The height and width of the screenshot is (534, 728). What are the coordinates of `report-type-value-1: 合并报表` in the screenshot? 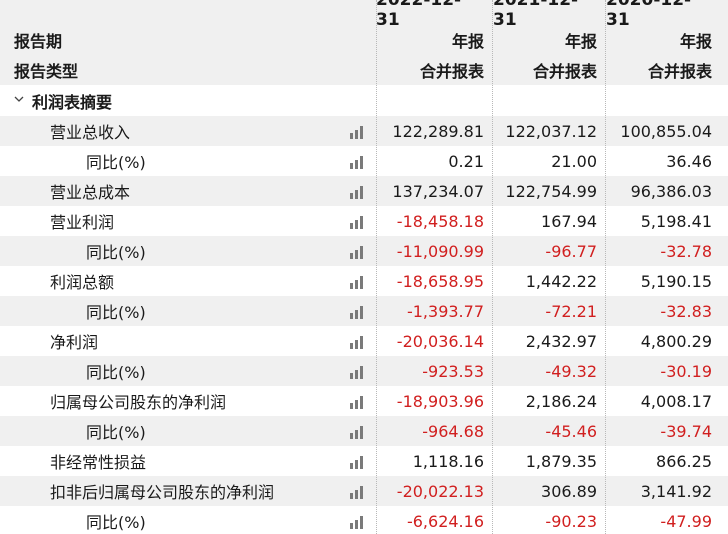 It's located at (451, 71).